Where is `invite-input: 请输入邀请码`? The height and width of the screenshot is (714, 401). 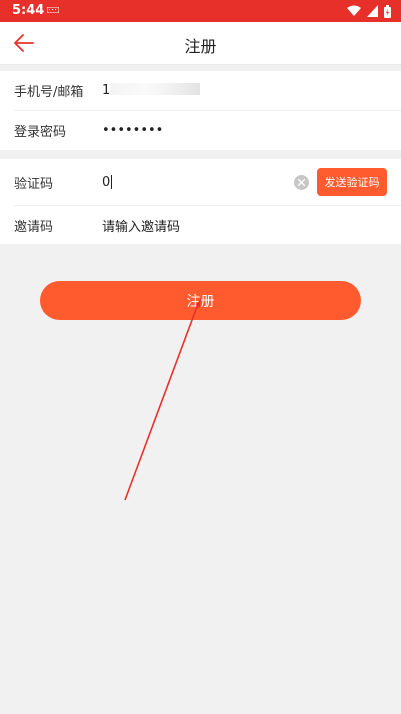 invite-input: 请输入邀请码 is located at coordinates (141, 225).